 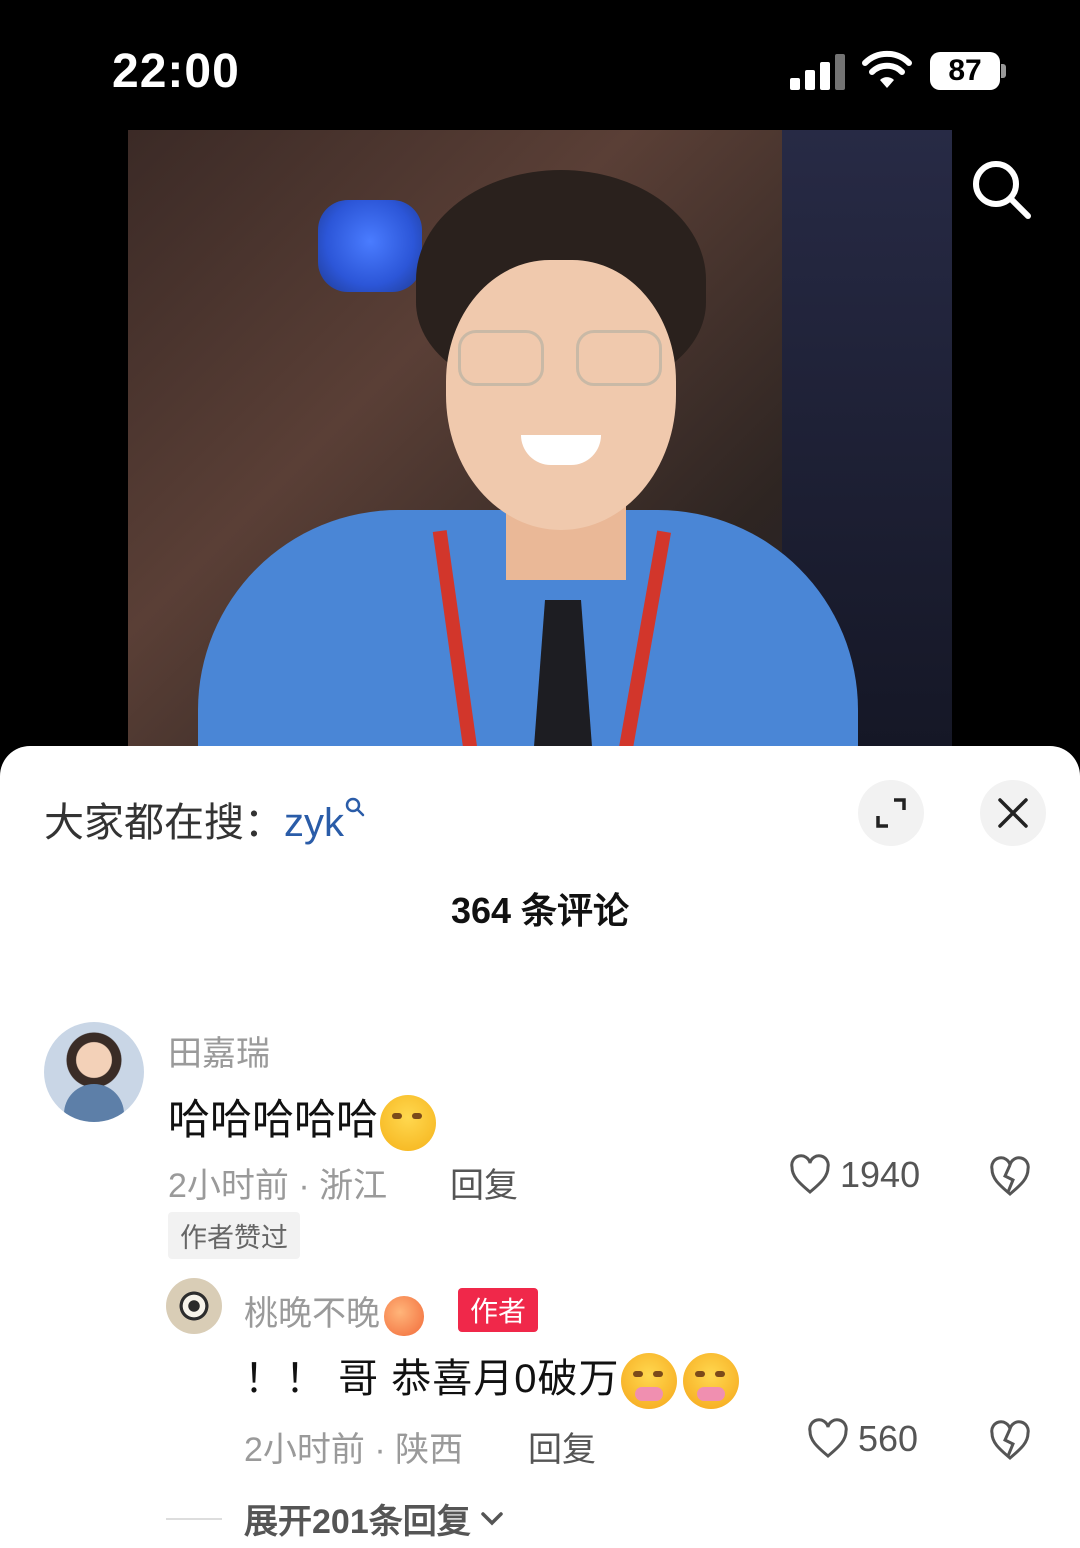 I want to click on divider, so click(x=194, y=1518).